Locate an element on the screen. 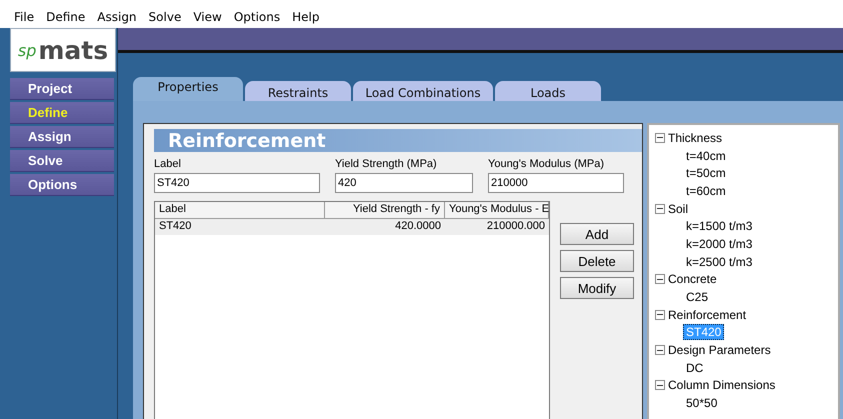 The width and height of the screenshot is (843, 419). section-title: Reinforcement is located at coordinates (398, 140).